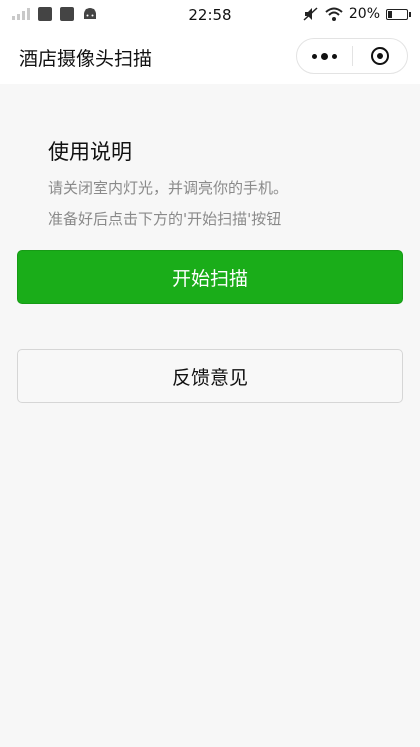 This screenshot has height=747, width=420. Describe the element at coordinates (210, 376) in the screenshot. I see `feedback-button: 反馈意见` at that location.